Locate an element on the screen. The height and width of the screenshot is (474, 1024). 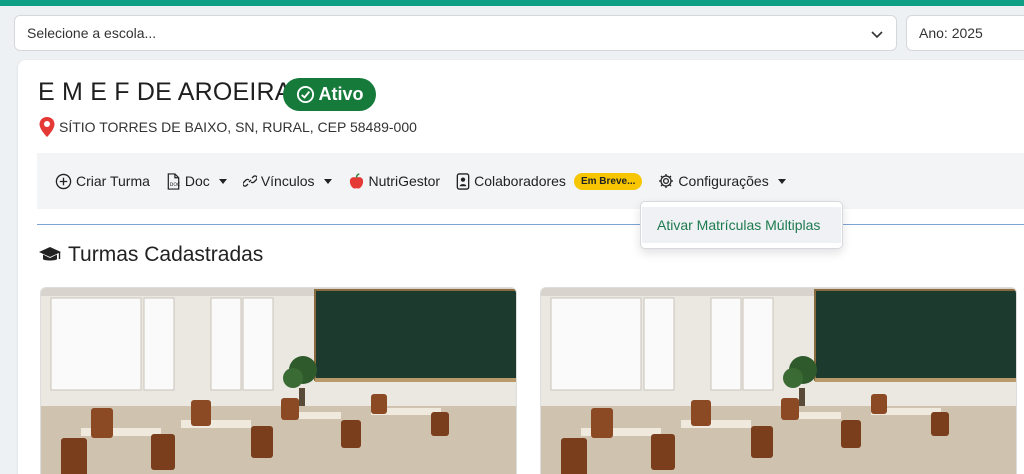
doc-label: Doc is located at coordinates (197, 181).